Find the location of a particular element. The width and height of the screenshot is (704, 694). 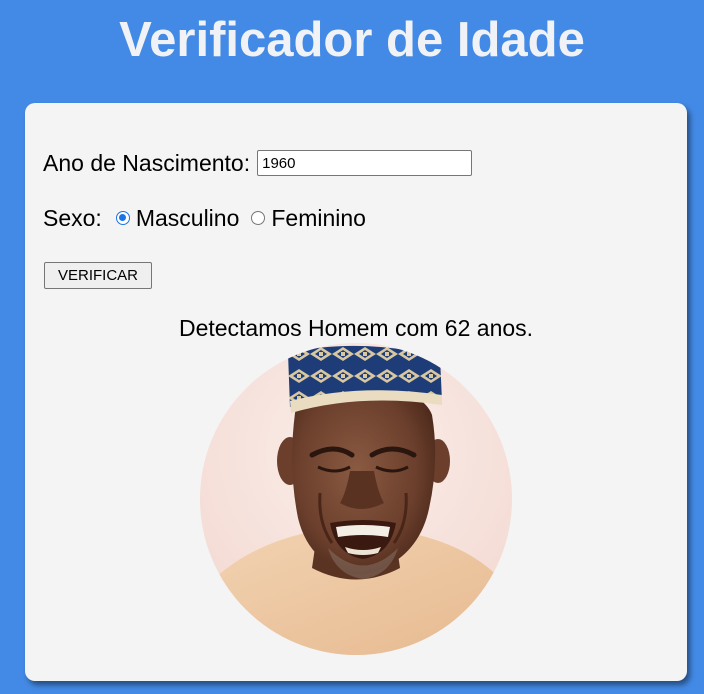

sex-row: Sexo: Masculino Feminino is located at coordinates (204, 218).